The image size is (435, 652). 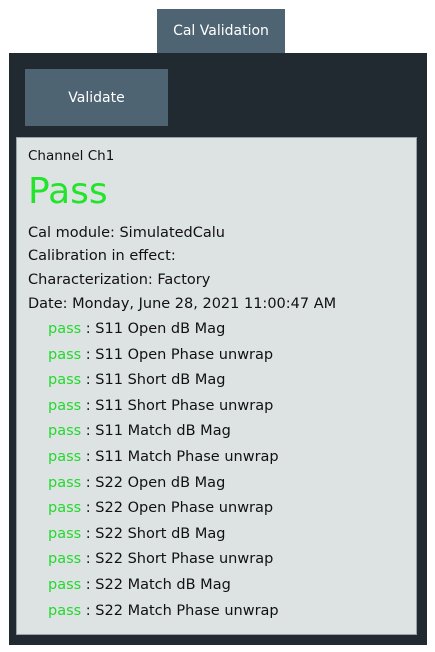 I want to click on check-result-row: pass : S22 Open Phase unwrap, so click(x=160, y=508).